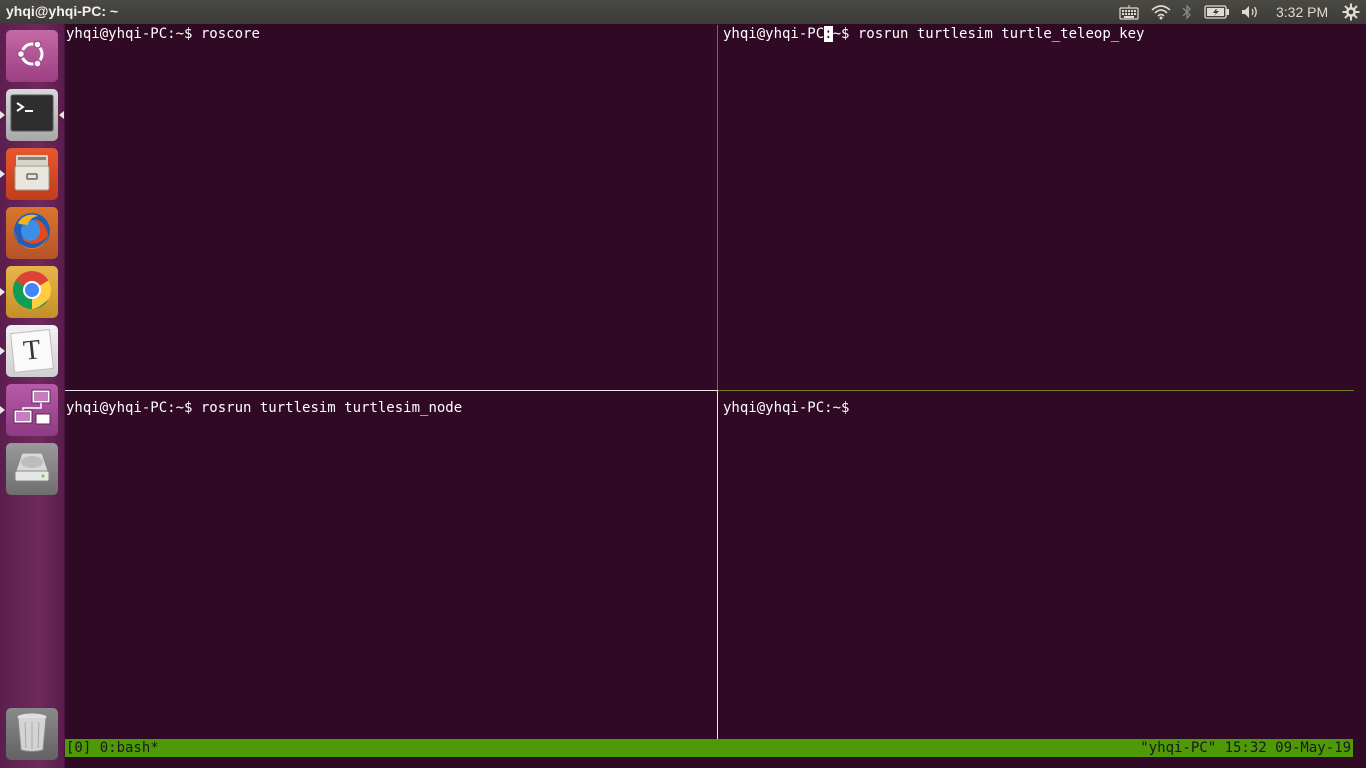 This screenshot has width=1366, height=768. I want to click on keyboard-icon, so click(1129, 12).